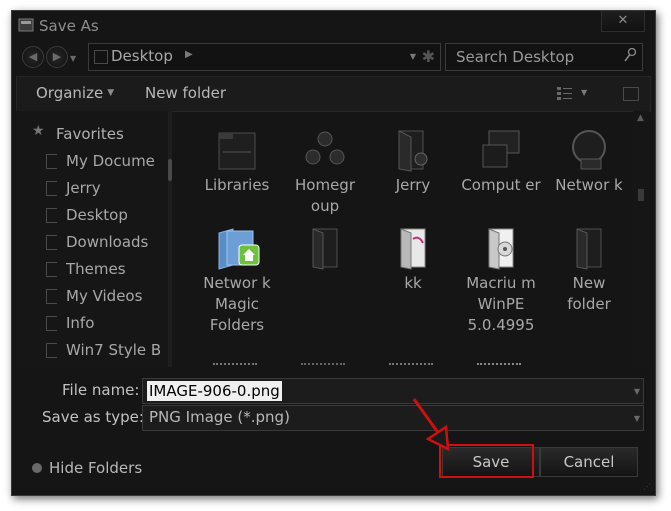  What do you see at coordinates (185, 93) in the screenshot?
I see `new-folder-button: New folder` at bounding box center [185, 93].